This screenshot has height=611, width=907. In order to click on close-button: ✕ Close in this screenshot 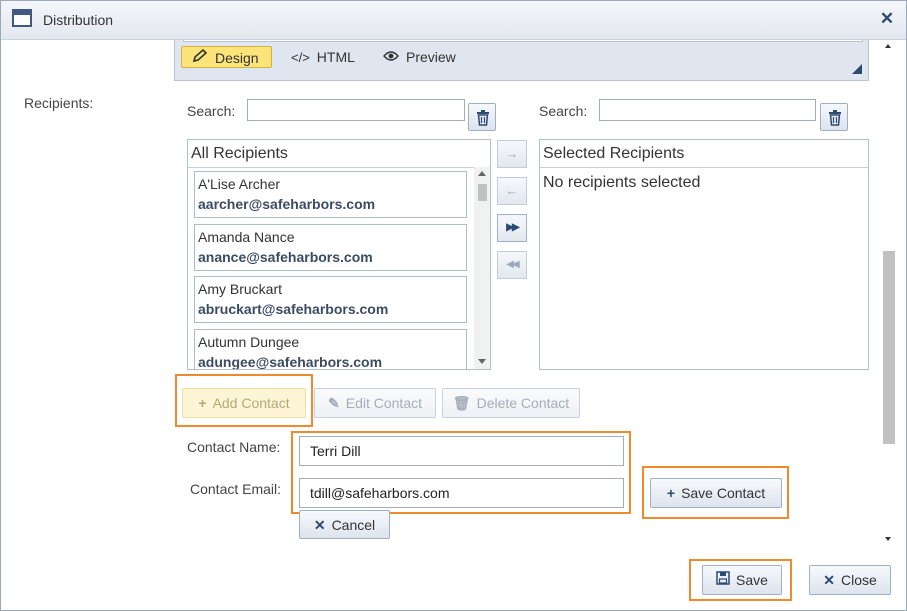, I will do `click(850, 580)`.